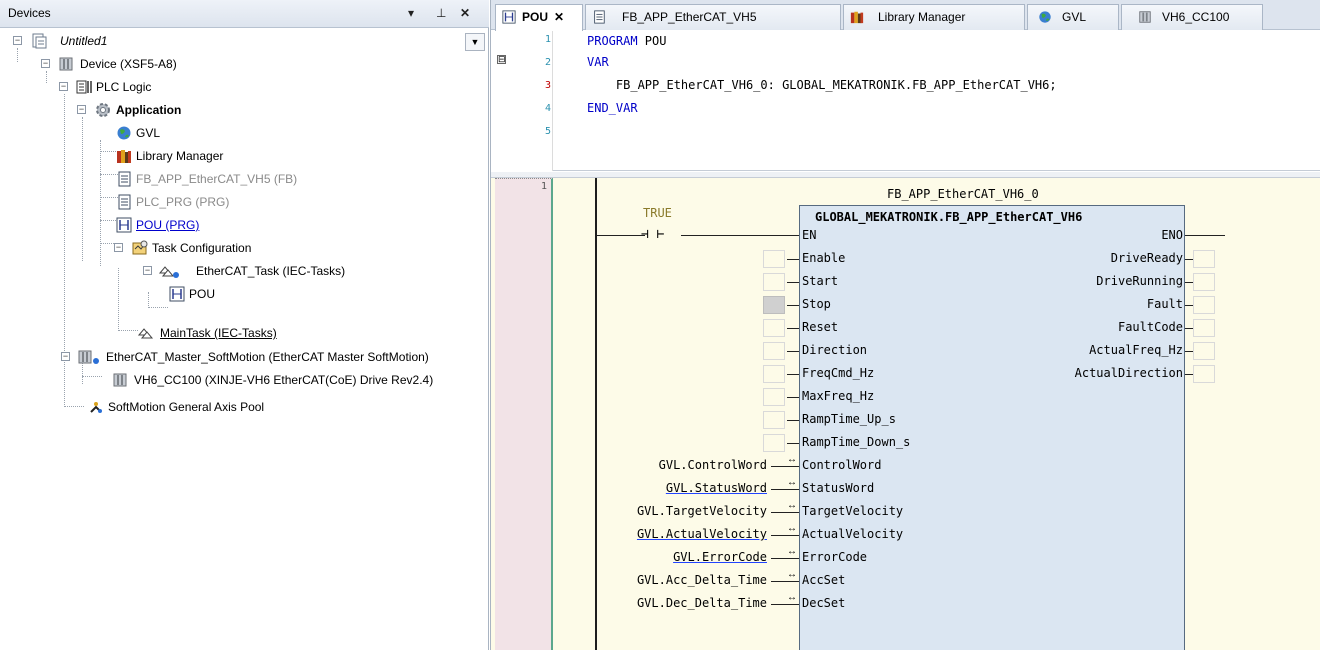  I want to click on close-panel-icon: ✕, so click(465, 13).